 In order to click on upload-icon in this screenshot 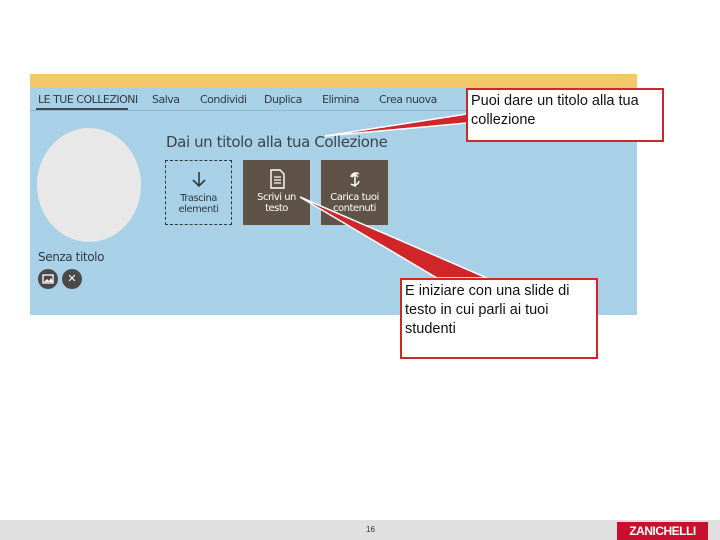, I will do `click(354, 179)`.